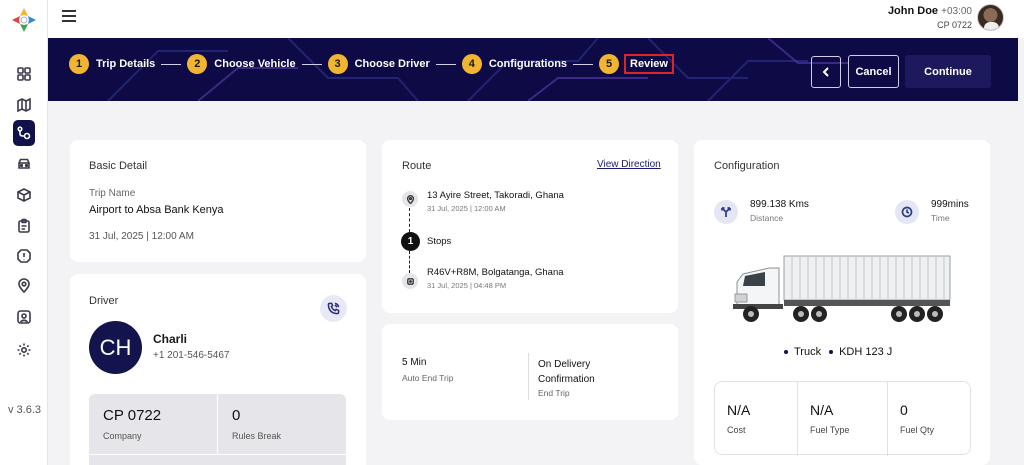 This screenshot has width=1024, height=465. I want to click on driver-name: Charli, so click(170, 339).